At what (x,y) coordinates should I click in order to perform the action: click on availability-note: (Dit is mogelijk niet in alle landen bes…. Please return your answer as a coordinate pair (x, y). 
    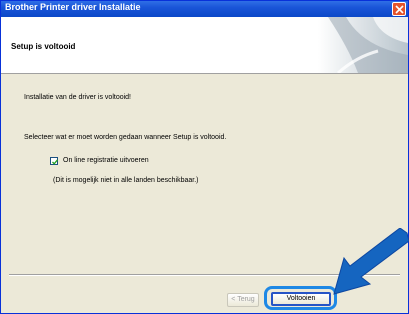
    Looking at the image, I should click on (126, 180).